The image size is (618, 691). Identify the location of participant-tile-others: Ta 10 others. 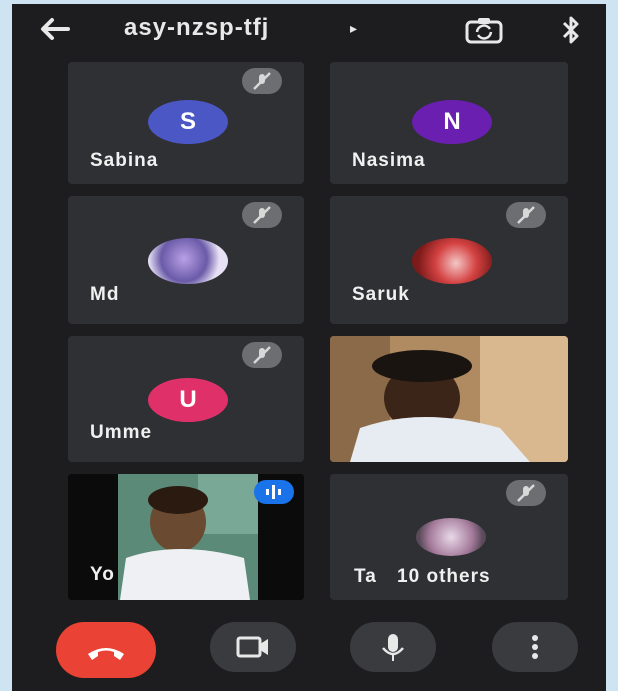
(449, 537).